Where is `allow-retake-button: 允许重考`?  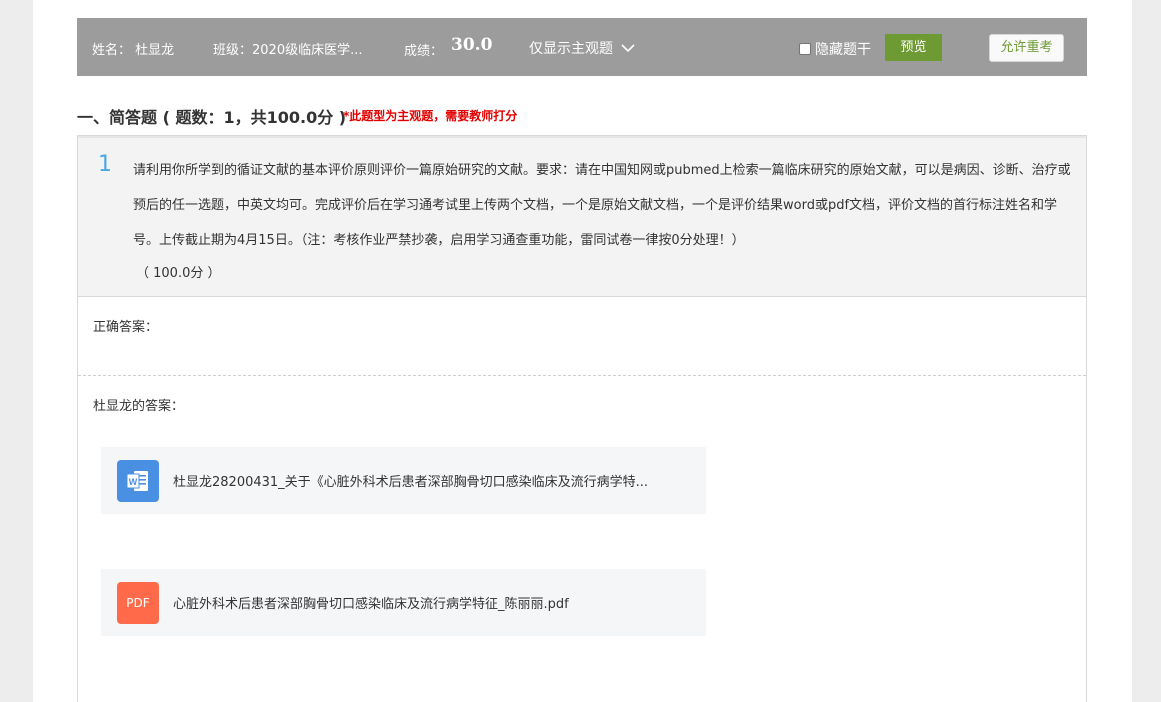
allow-retake-button: 允许重考 is located at coordinates (1026, 48).